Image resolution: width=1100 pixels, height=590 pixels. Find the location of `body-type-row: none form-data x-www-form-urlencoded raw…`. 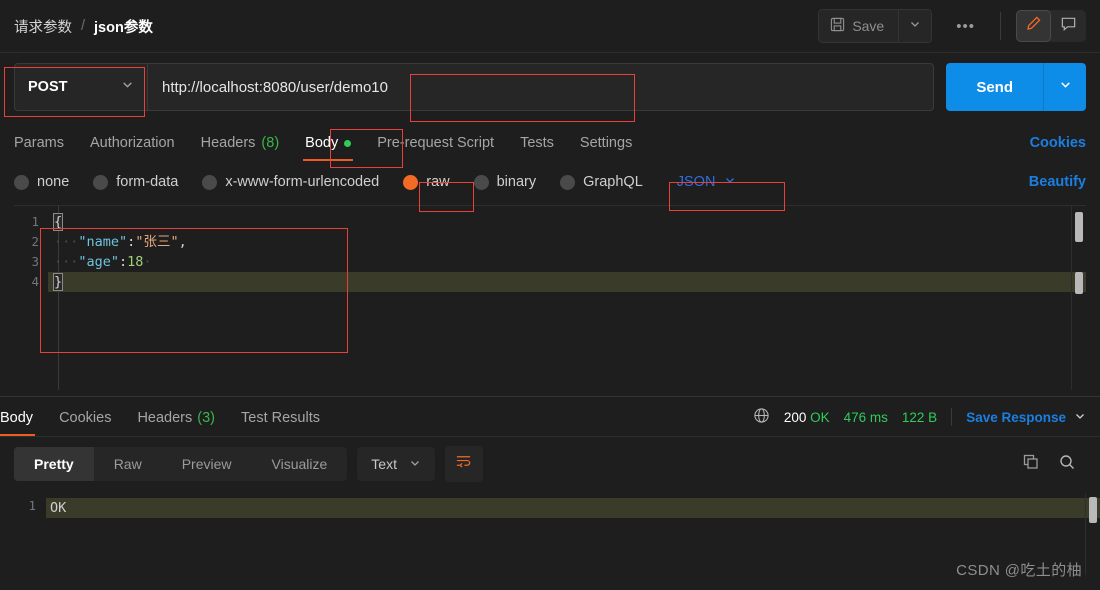

body-type-row: none form-data x-www-form-urlencoded raw… is located at coordinates (550, 181).